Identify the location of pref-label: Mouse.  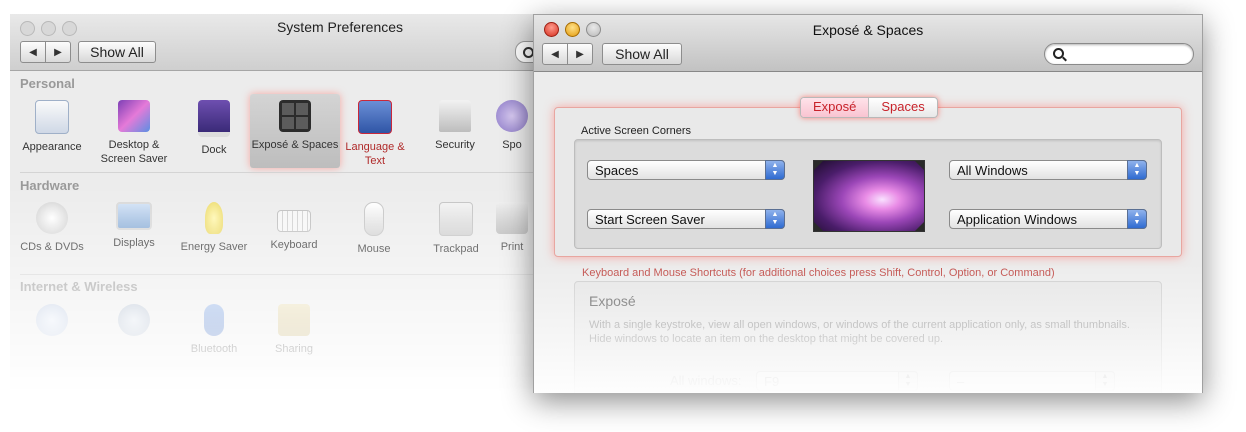
(374, 249).